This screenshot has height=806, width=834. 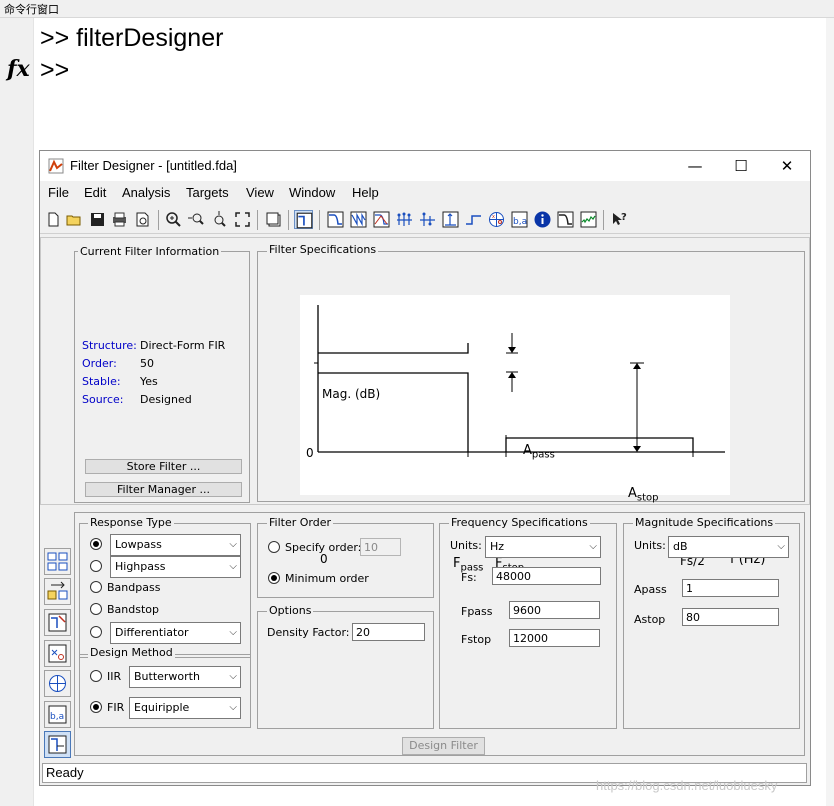 What do you see at coordinates (173, 219) in the screenshot?
I see `zoom-in-icon` at bounding box center [173, 219].